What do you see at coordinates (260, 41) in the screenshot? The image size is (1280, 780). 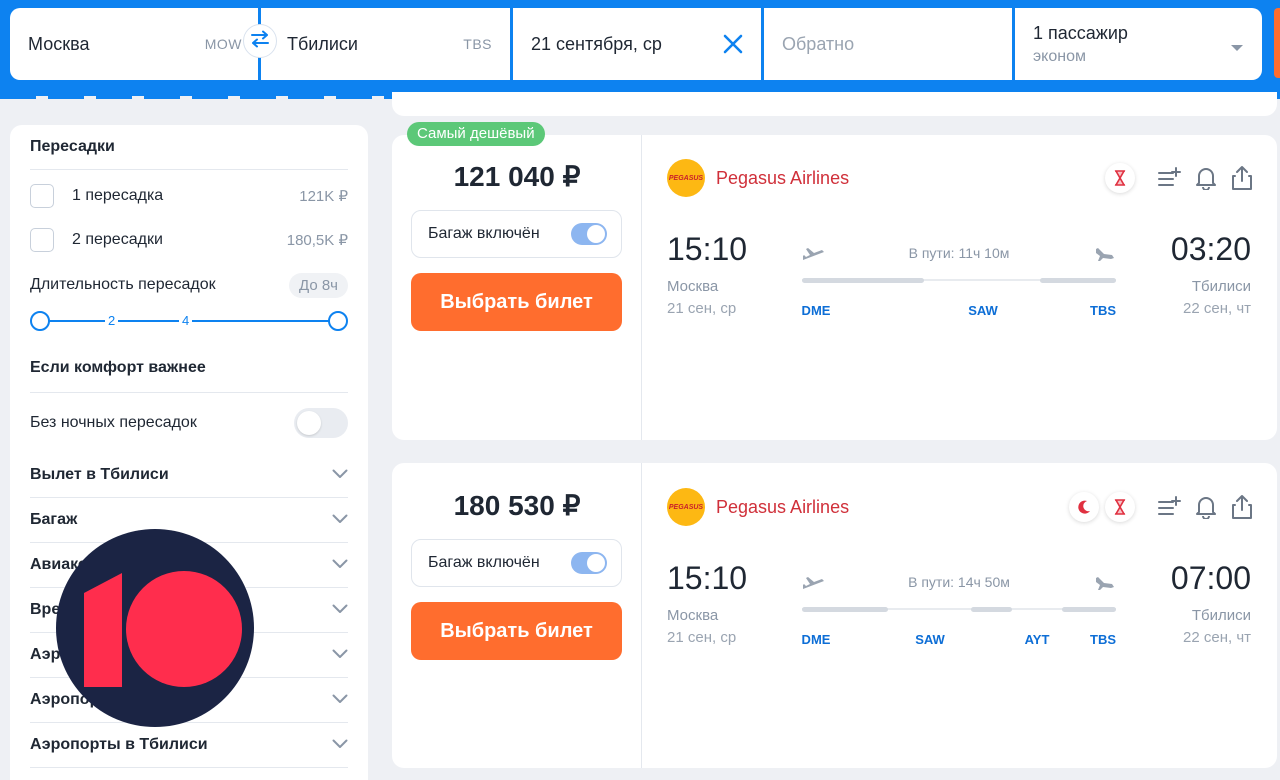 I see `swap-cities-button` at bounding box center [260, 41].